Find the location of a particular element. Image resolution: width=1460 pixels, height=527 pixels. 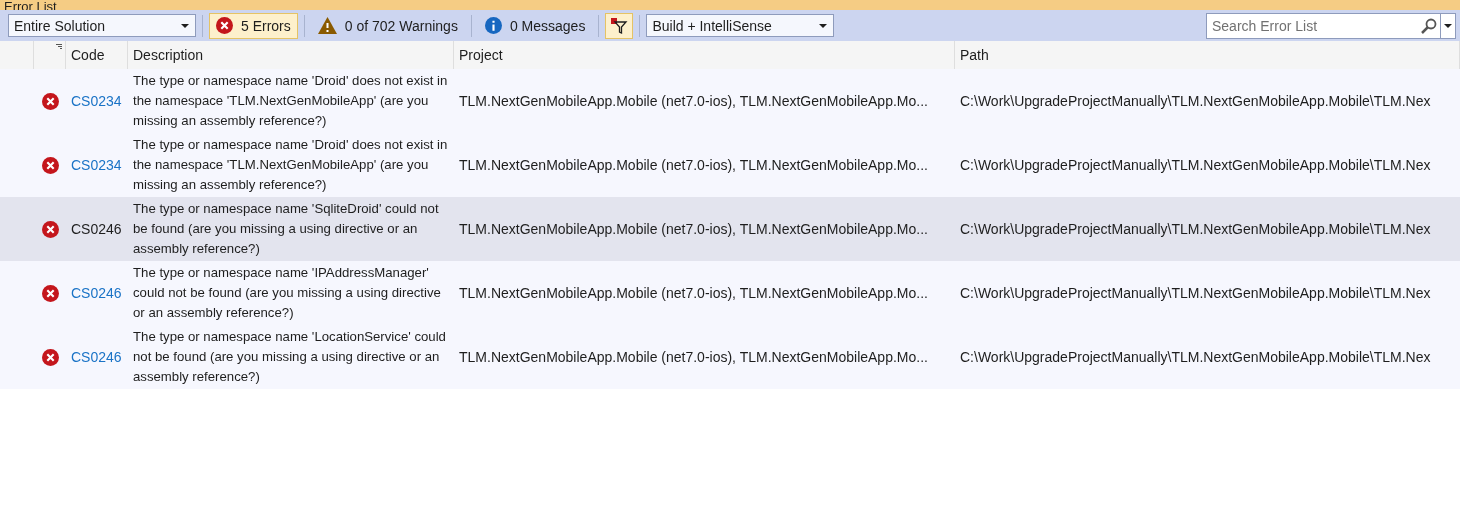

column-header: Code is located at coordinates (97, 55).